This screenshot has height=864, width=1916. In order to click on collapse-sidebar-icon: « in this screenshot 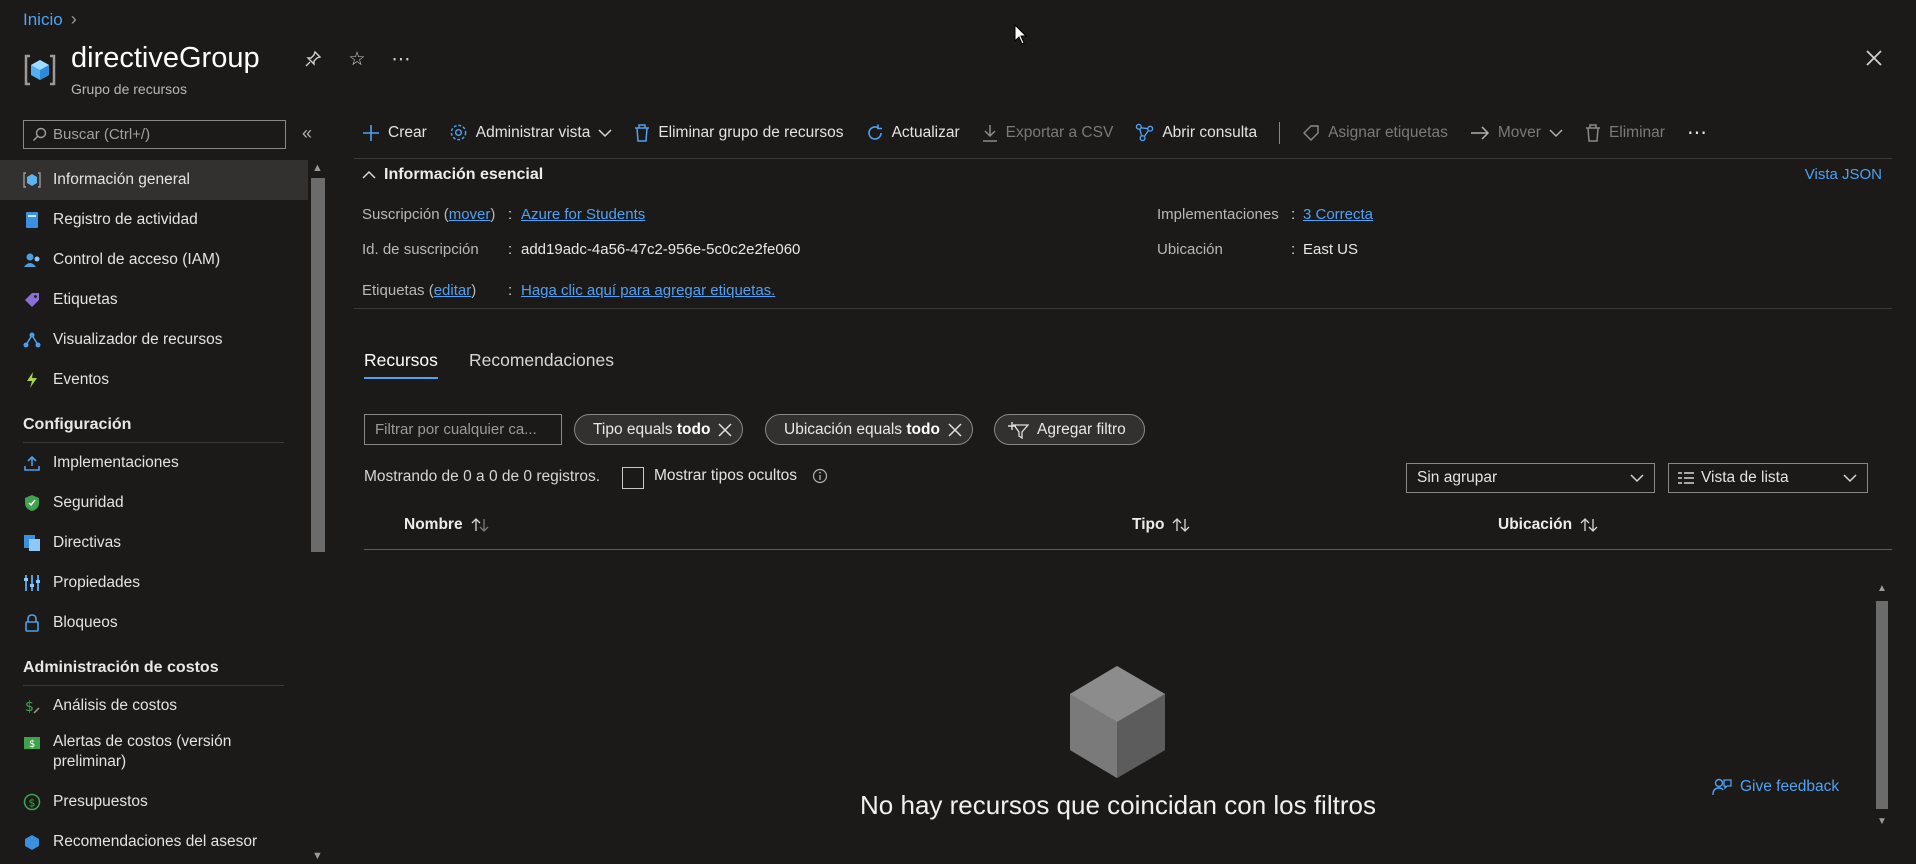, I will do `click(307, 133)`.